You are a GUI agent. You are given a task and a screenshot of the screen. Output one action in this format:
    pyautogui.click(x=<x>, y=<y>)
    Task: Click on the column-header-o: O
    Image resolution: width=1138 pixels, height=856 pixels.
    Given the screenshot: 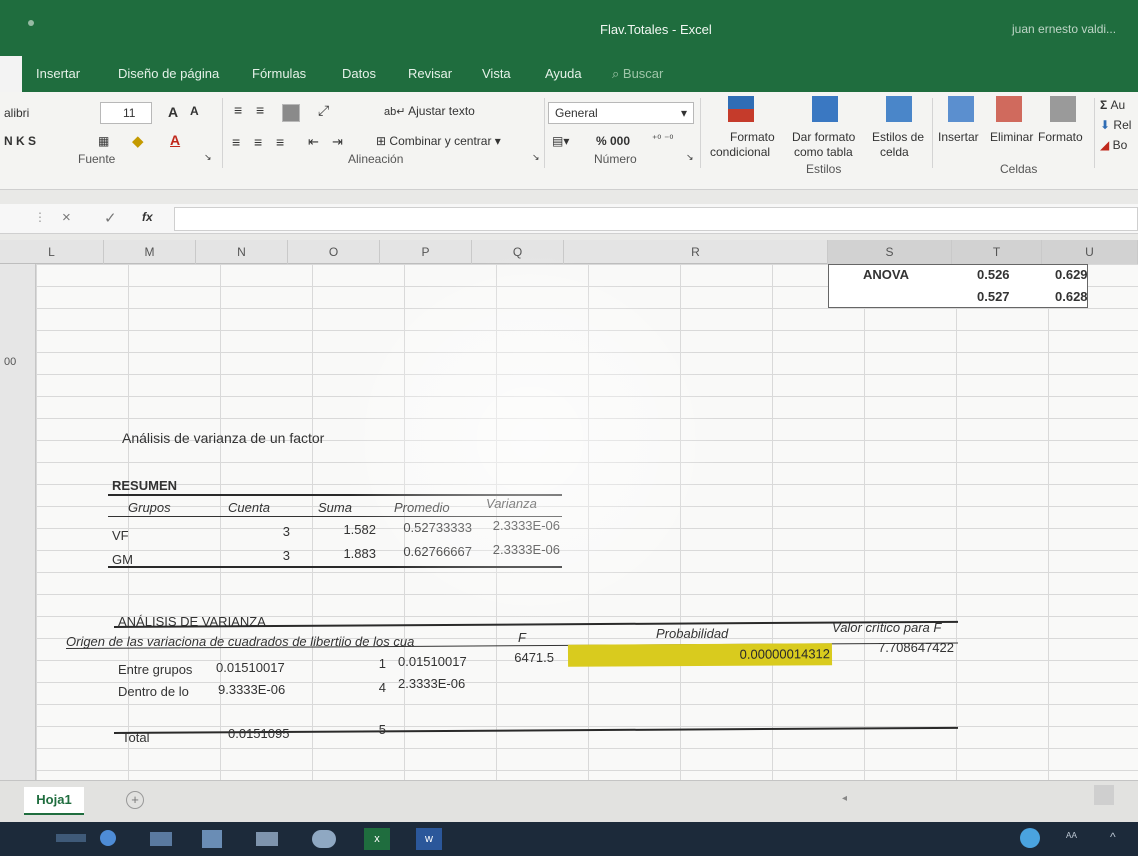 What is the action you would take?
    pyautogui.click(x=334, y=252)
    